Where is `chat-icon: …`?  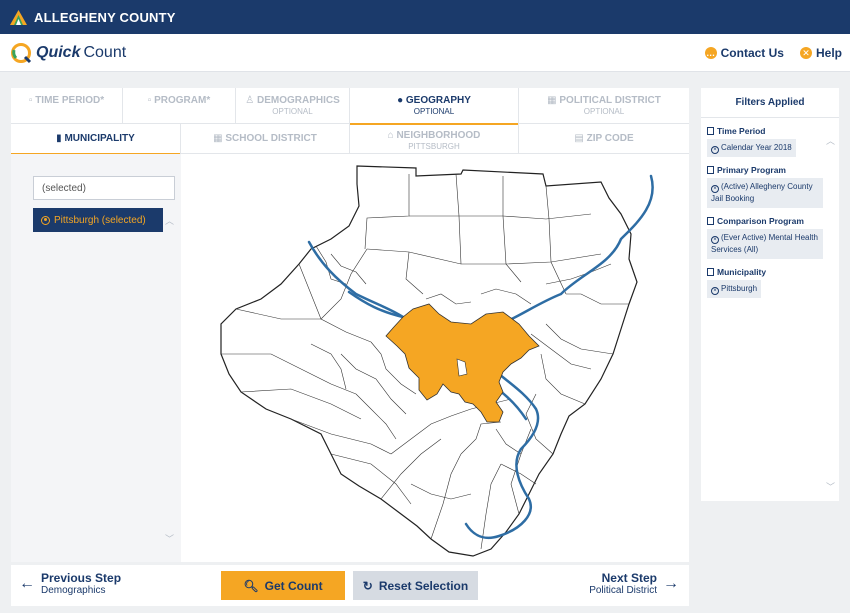
chat-icon: … is located at coordinates (710, 53).